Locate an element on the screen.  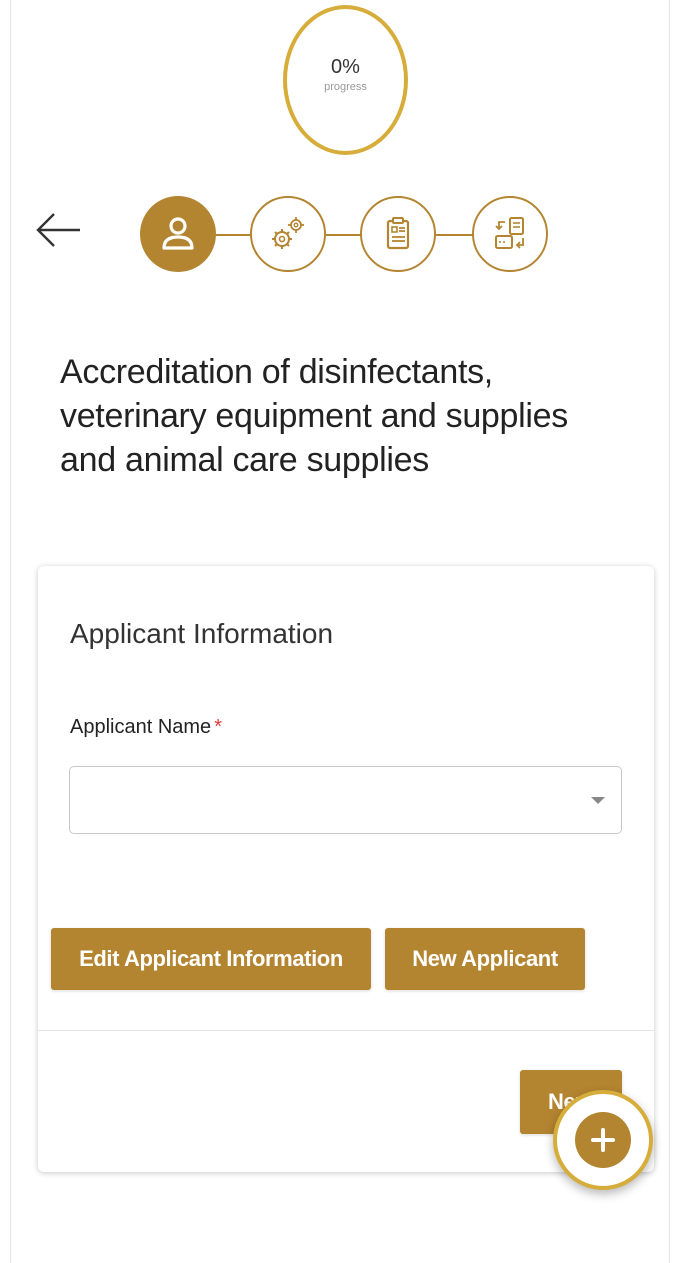
arrow-left-icon is located at coordinates (58, 230).